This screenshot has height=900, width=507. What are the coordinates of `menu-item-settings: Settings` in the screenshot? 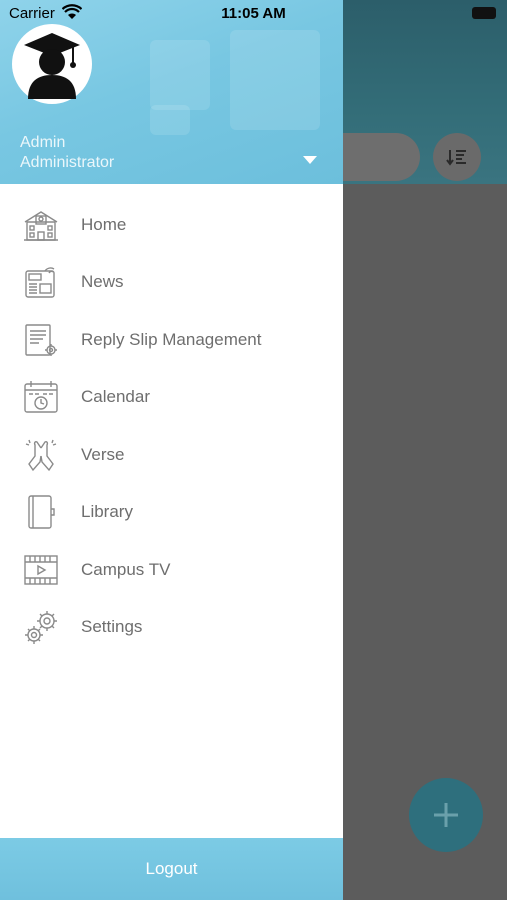 It's located at (171, 628).